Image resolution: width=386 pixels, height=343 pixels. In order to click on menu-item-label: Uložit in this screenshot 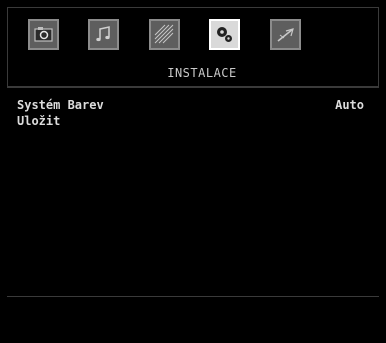, I will do `click(39, 121)`.